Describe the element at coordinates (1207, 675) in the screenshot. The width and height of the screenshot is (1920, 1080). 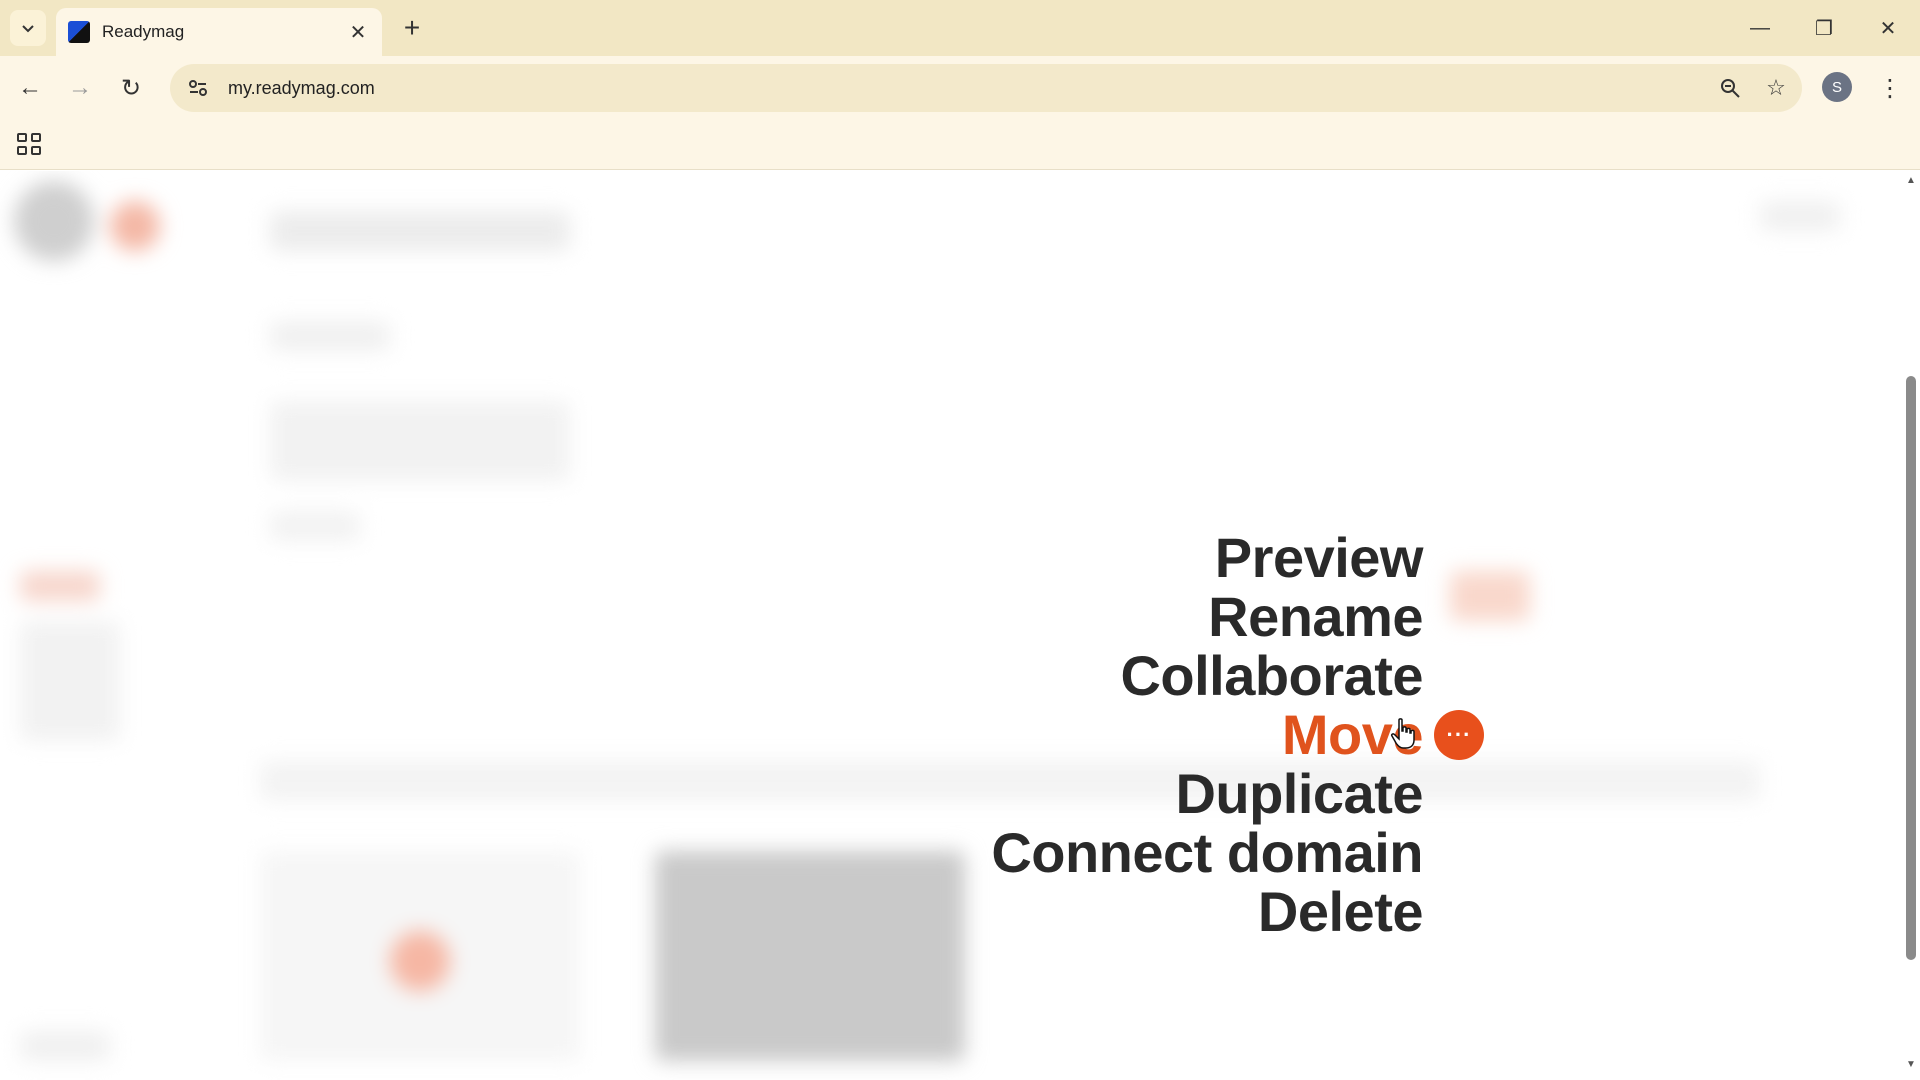
I see `menu-item-collaborate: Collaborate` at that location.